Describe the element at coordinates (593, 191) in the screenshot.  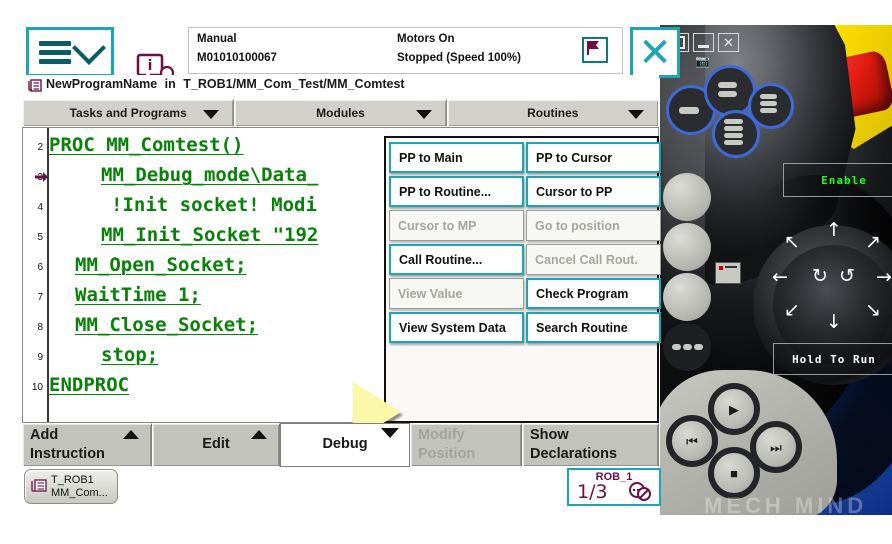
I see `popup-button-cursor-to-pp: Cursor to PP` at that location.